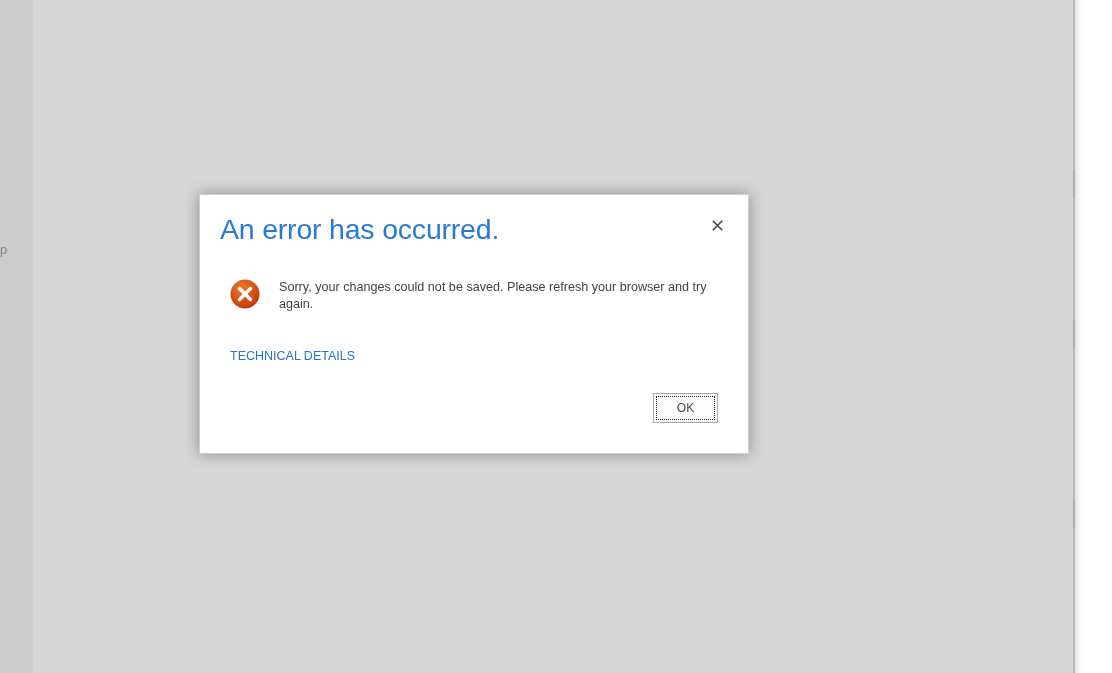 The image size is (1112, 673). Describe the element at coordinates (360, 229) in the screenshot. I see `dialog-title: An error has occurred.` at that location.